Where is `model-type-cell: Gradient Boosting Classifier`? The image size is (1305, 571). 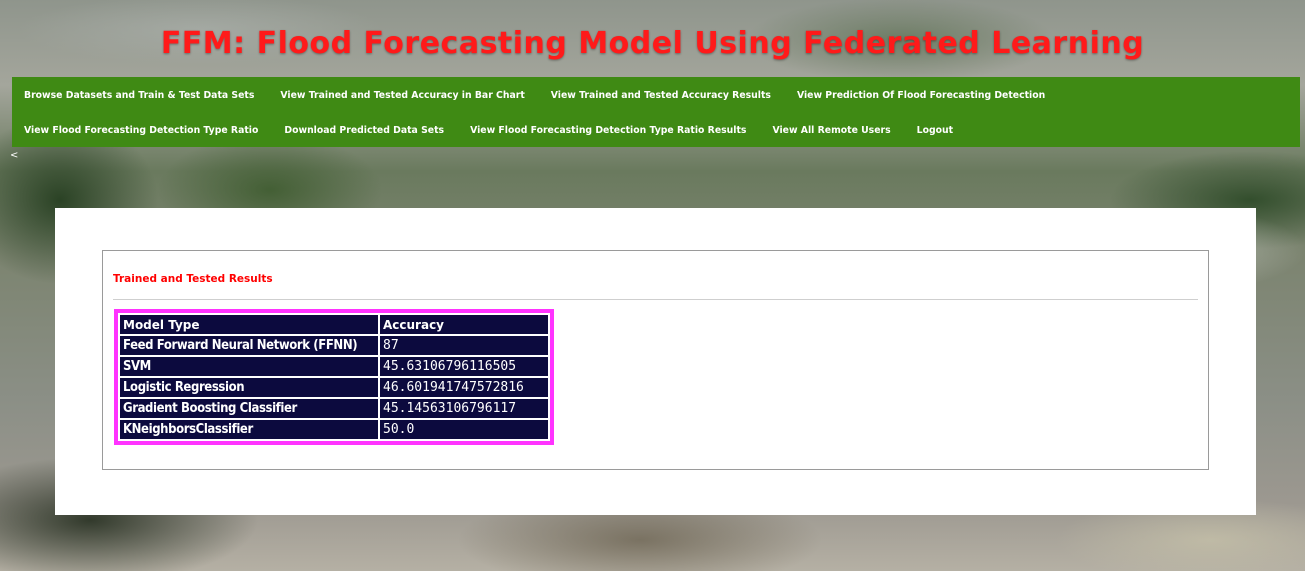 model-type-cell: Gradient Boosting Classifier is located at coordinates (249, 408).